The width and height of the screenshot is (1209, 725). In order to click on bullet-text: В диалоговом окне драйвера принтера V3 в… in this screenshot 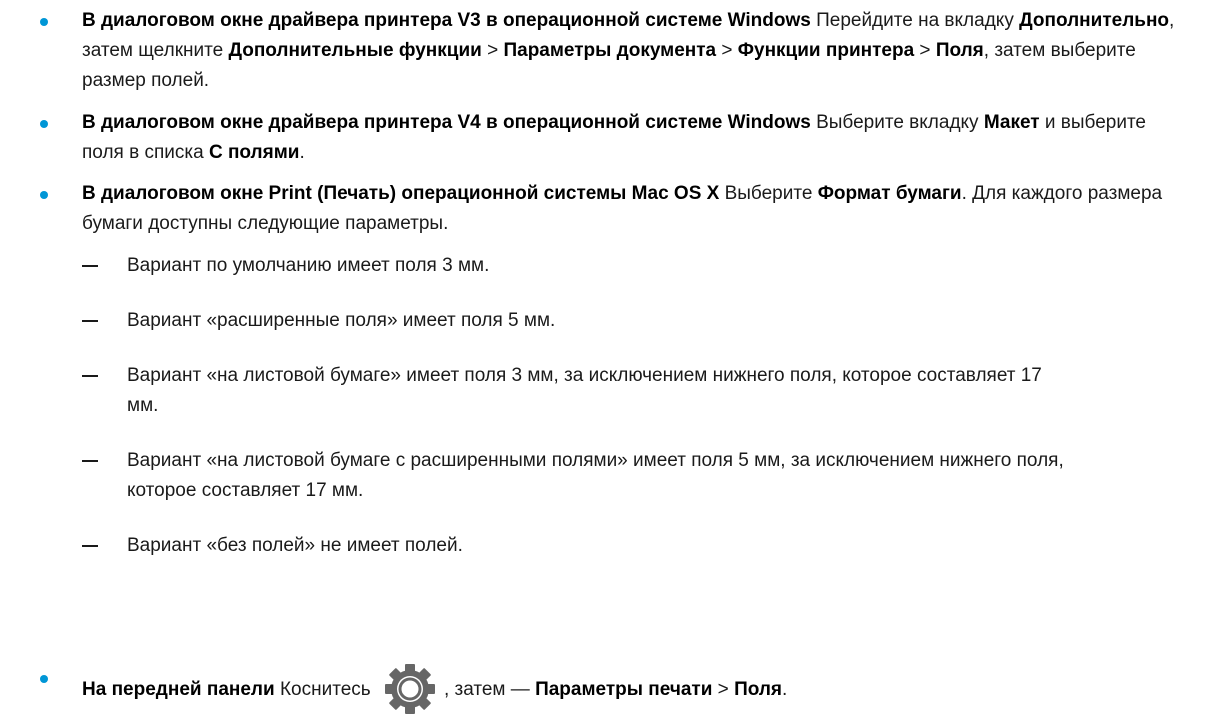, I will do `click(637, 51)`.